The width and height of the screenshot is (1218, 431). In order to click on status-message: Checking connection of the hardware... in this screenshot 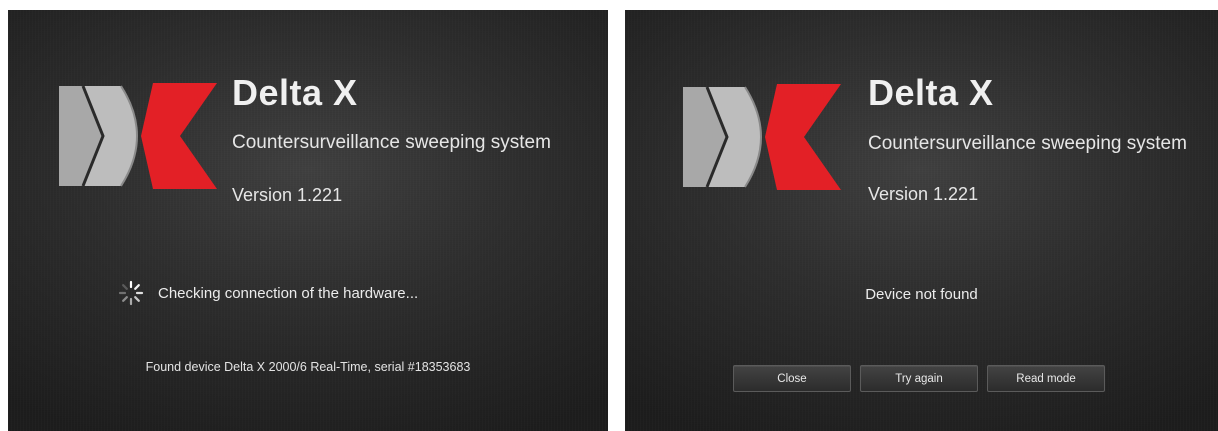, I will do `click(288, 293)`.